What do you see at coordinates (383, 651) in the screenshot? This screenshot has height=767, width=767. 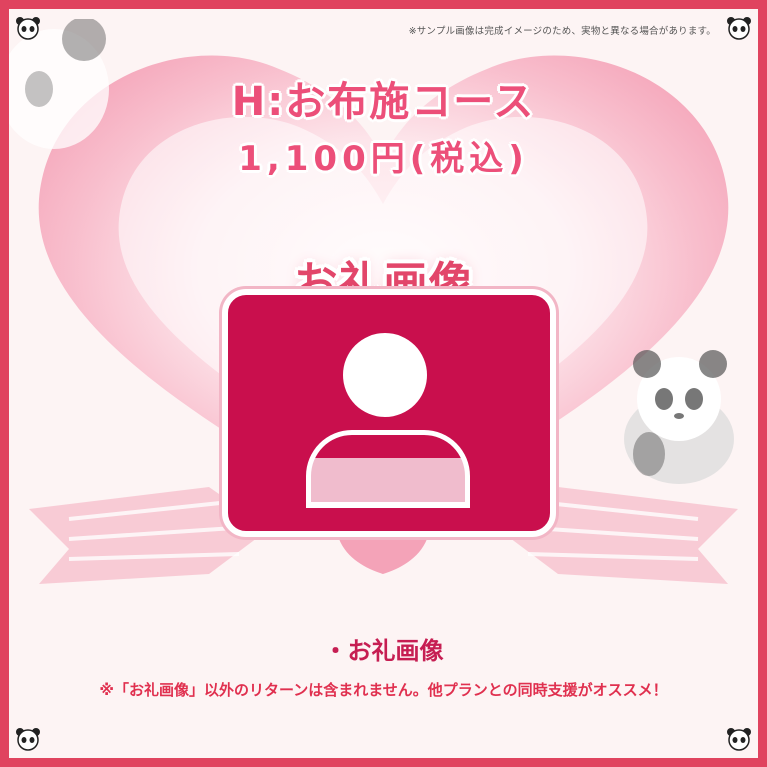 I see `reward-list-item: ・お礼画像` at bounding box center [383, 651].